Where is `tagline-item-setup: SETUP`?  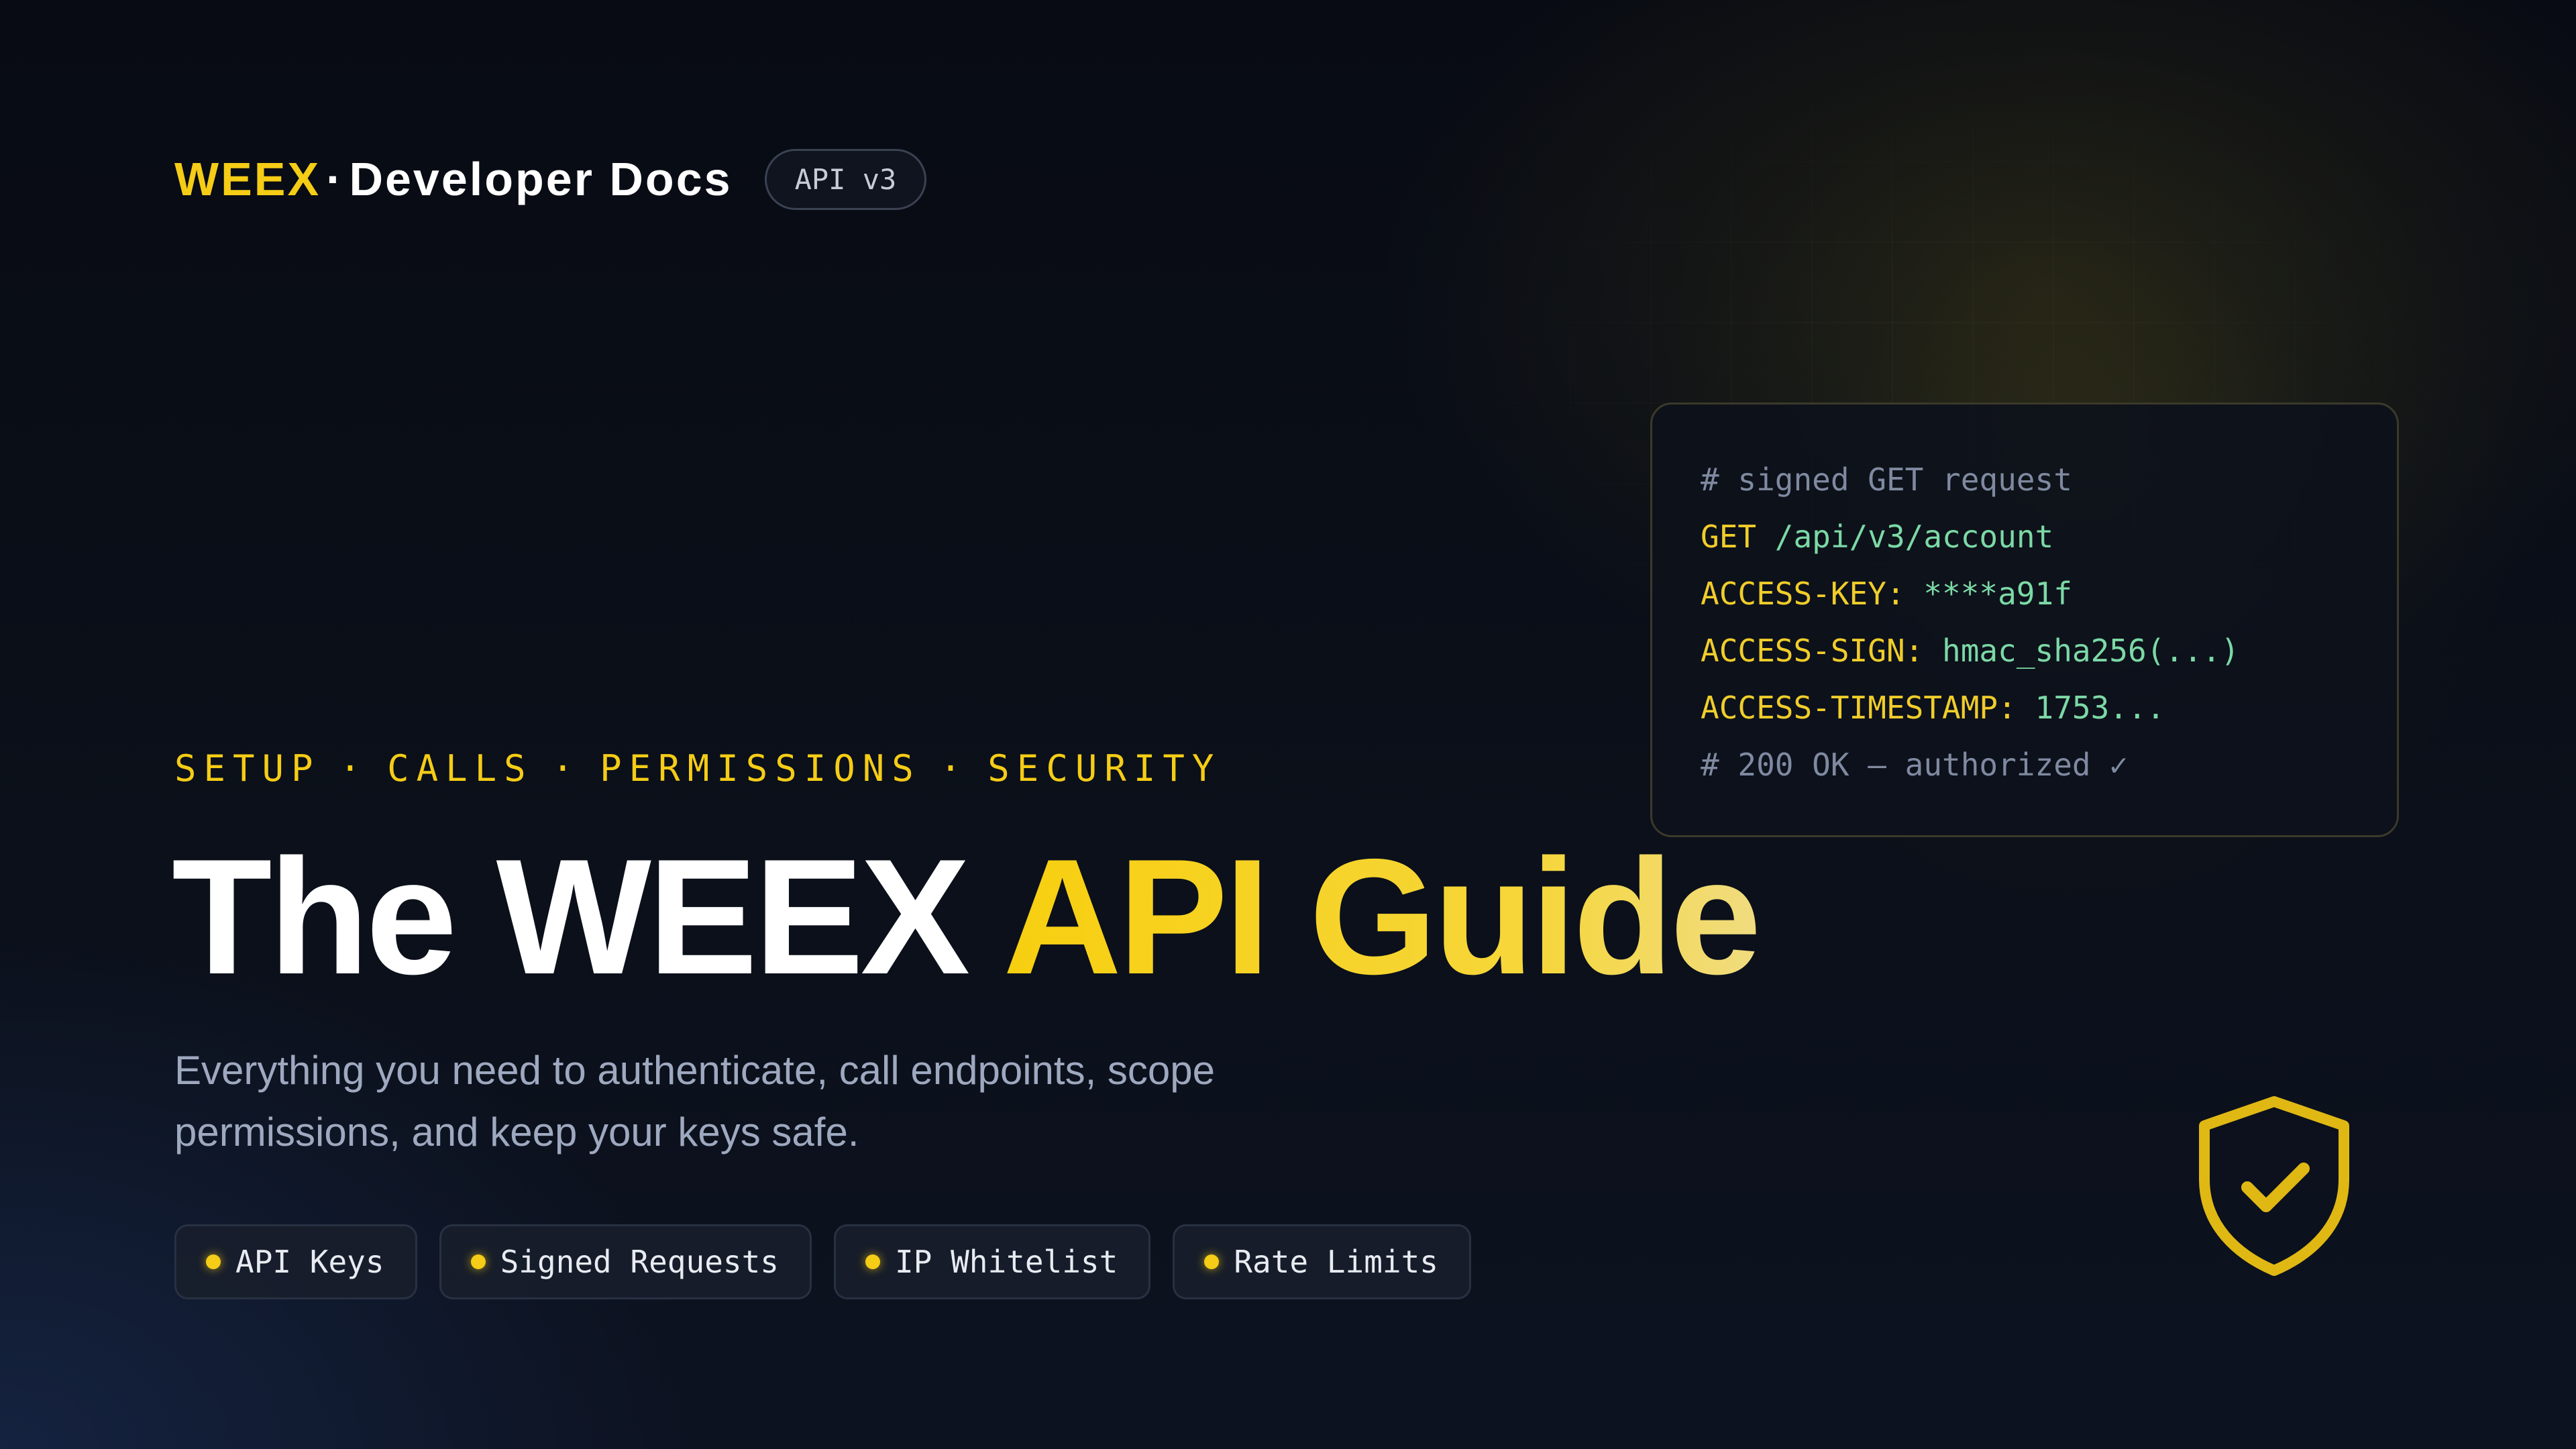
tagline-item-setup: SETUP is located at coordinates (247, 768).